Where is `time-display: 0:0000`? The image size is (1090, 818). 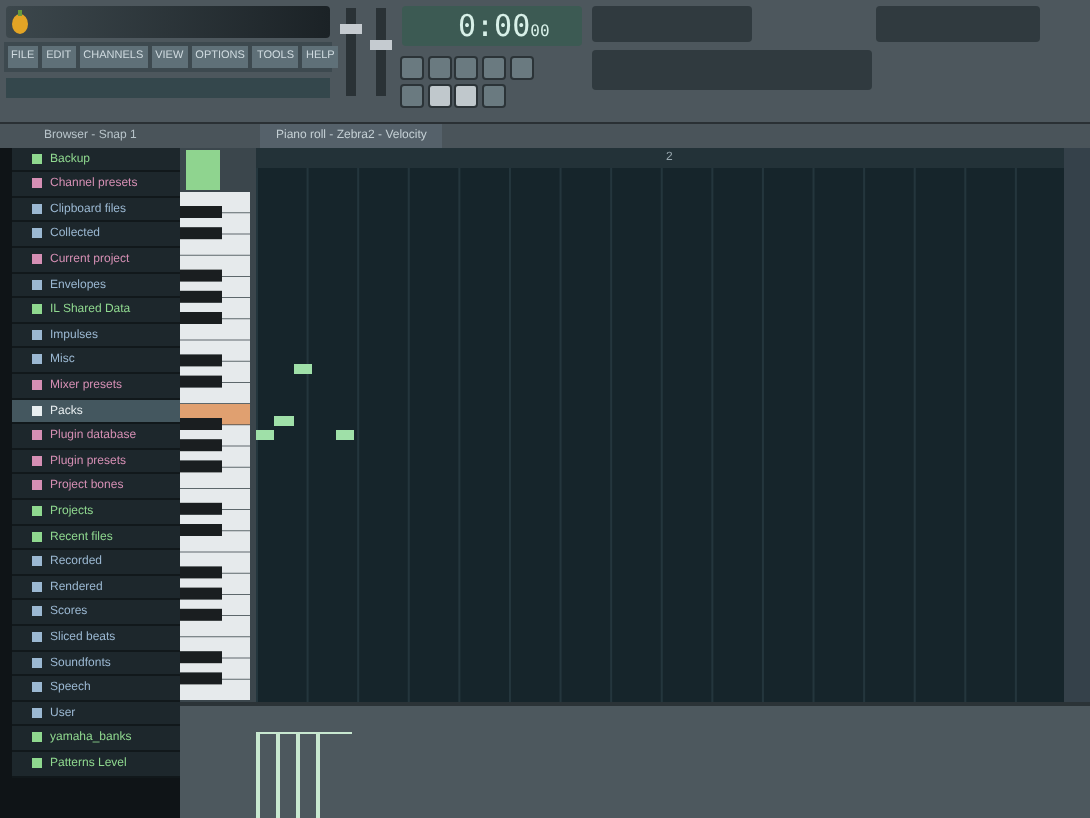
time-display: 0:0000 is located at coordinates (492, 26).